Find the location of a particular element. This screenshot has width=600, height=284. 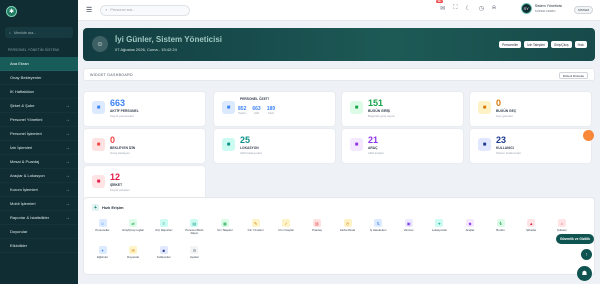

quick-access-item: ₺ Bordro is located at coordinates (500, 230).